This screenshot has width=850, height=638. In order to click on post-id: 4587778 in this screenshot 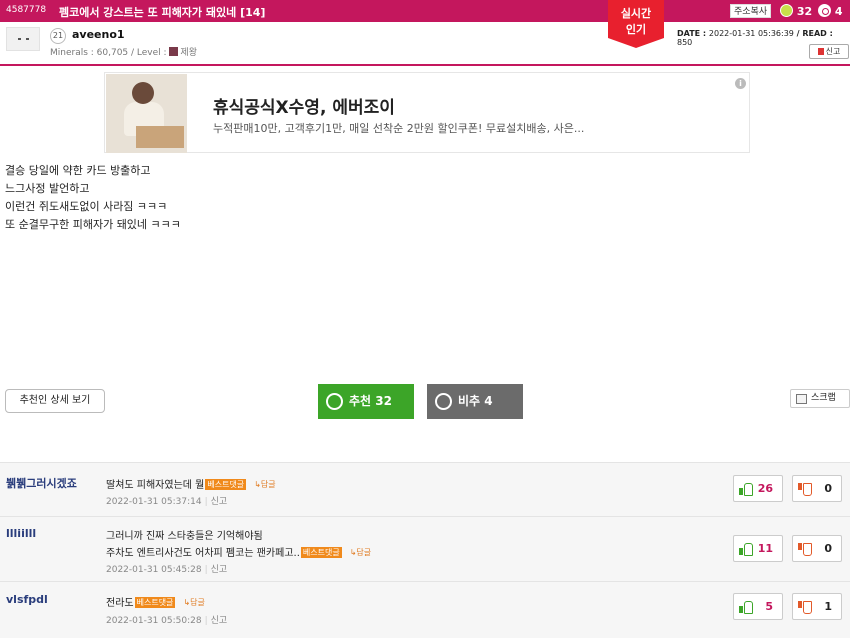, I will do `click(26, 10)`.